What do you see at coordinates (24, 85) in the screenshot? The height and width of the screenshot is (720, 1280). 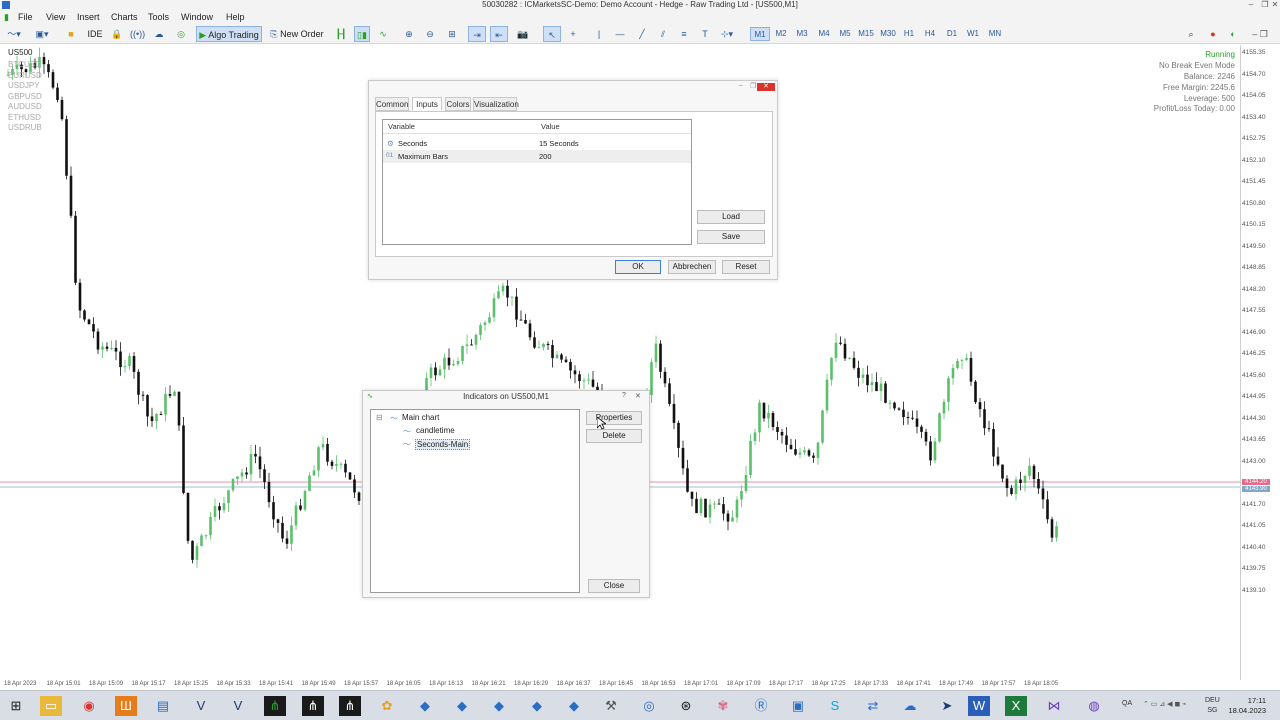 I see `symbol-item: USDJPY` at bounding box center [24, 85].